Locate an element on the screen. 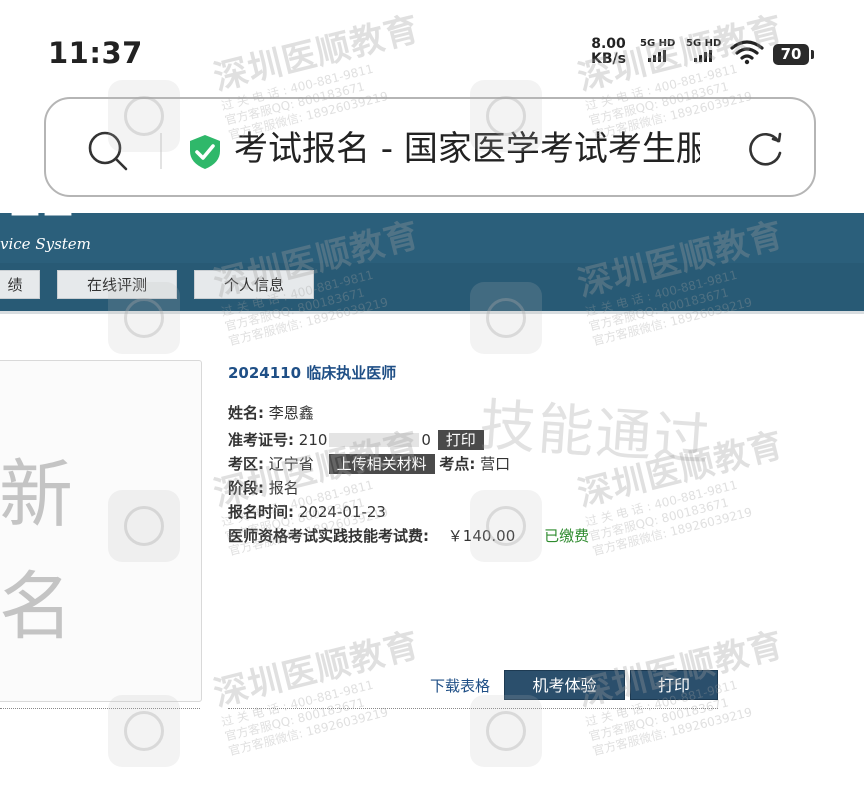  date-row: 报名时间: 2024-01-23 is located at coordinates (307, 512).